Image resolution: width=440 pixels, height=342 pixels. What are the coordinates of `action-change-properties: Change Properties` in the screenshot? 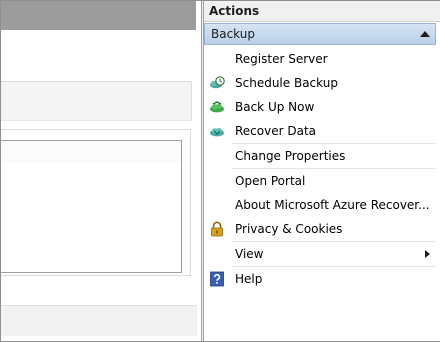 It's located at (320, 156).